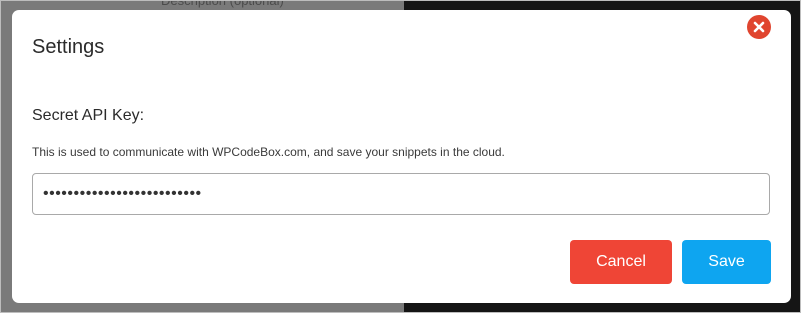  What do you see at coordinates (726, 262) in the screenshot?
I see `save-button: Save` at bounding box center [726, 262].